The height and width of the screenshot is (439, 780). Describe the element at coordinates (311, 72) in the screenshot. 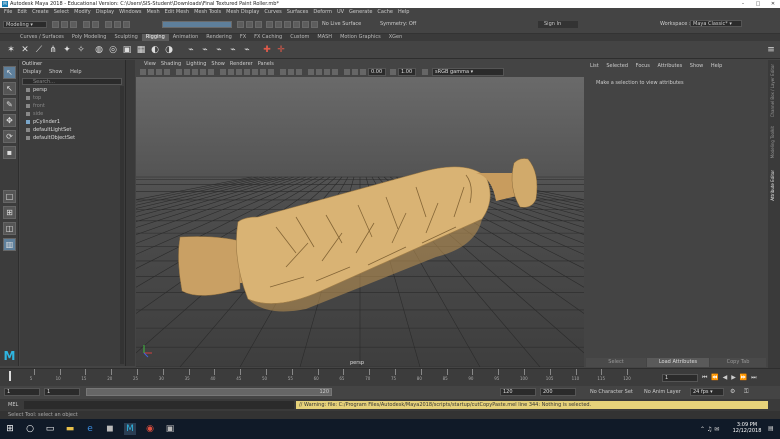

I see `ambient-occlusion-icon` at that location.